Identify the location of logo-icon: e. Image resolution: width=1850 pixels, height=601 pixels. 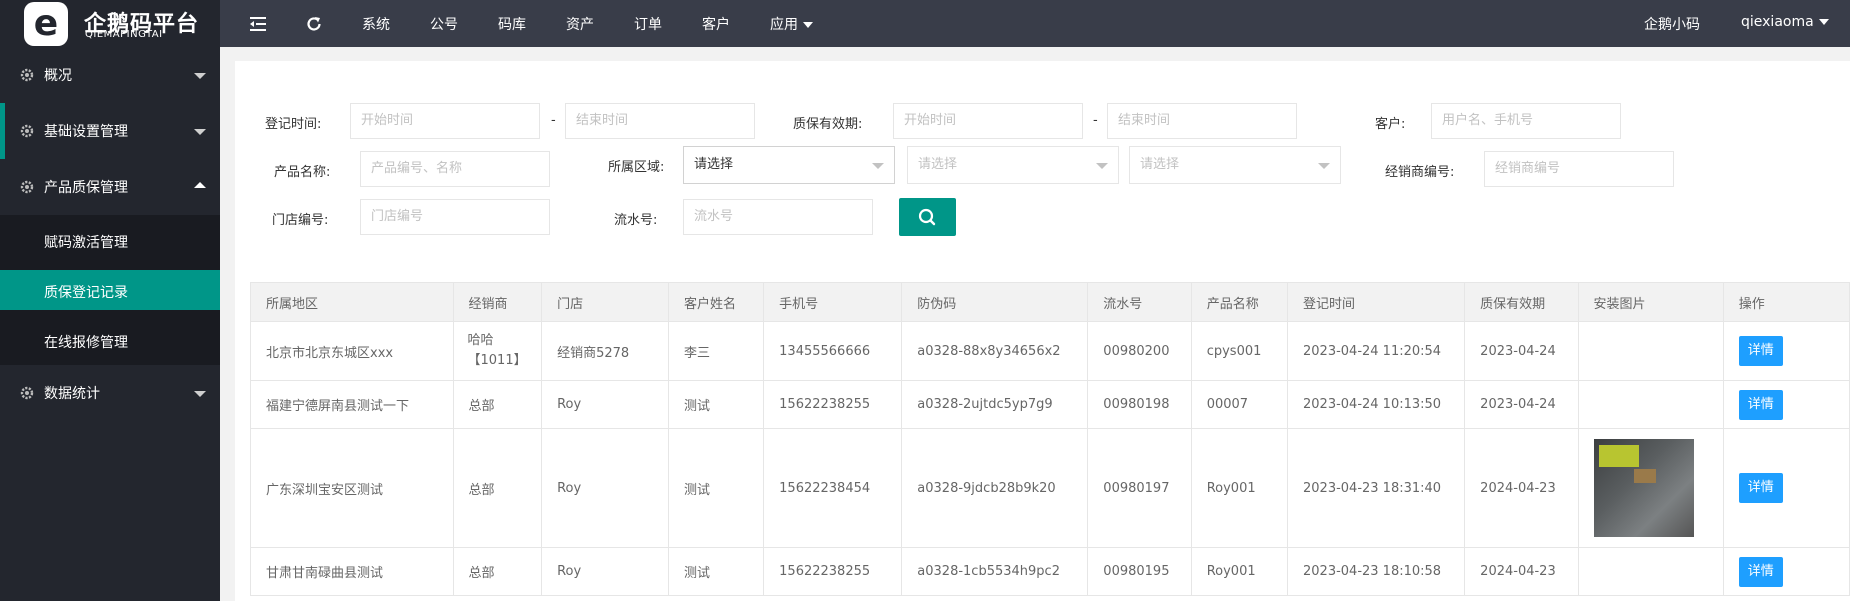
(46, 24).